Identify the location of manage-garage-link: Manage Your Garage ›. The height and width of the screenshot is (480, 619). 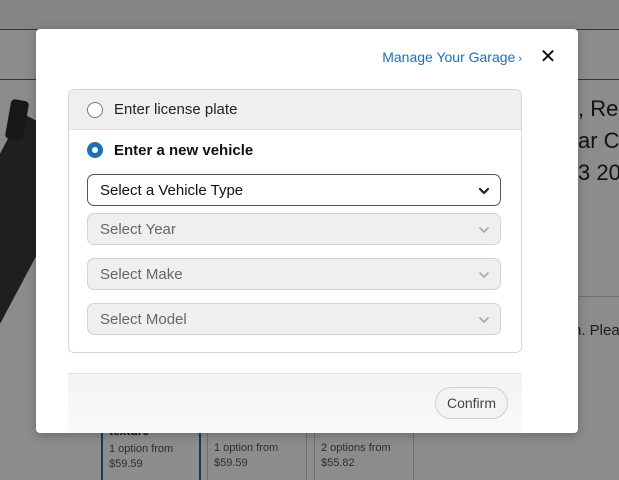
(452, 57).